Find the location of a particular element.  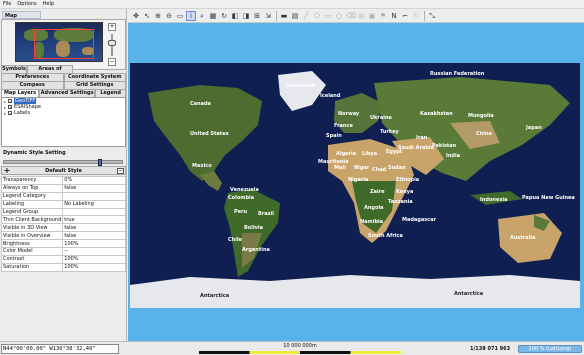

zoom-out-icon: ⊖ is located at coordinates (169, 16).